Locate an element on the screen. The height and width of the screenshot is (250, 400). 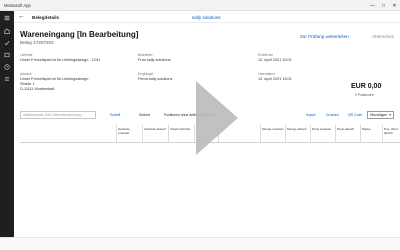
recipient-value: Firma sally solutions is located at coordinates (155, 79).